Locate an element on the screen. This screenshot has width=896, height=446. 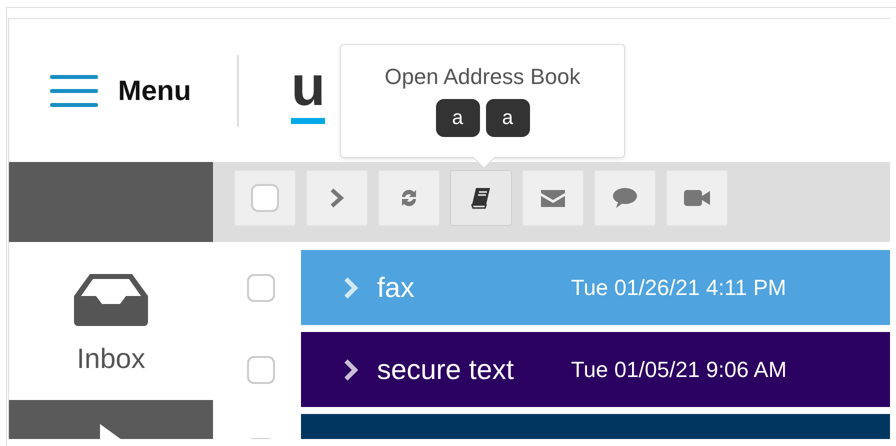
toolbar-button is located at coordinates (481, 198).